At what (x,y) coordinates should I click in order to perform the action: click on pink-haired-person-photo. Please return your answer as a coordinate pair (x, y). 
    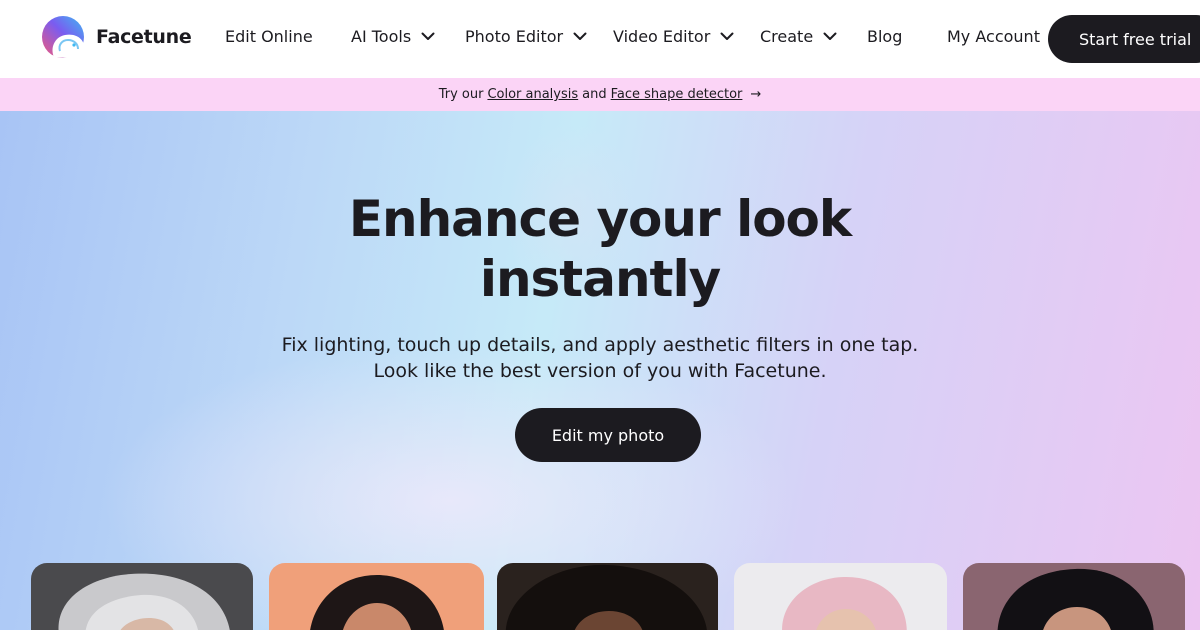
    Looking at the image, I should click on (840, 596).